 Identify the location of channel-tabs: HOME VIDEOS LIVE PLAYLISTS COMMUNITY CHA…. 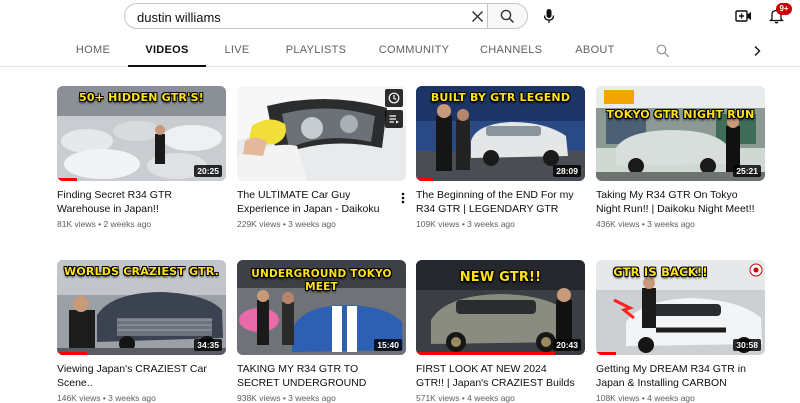
(400, 50).